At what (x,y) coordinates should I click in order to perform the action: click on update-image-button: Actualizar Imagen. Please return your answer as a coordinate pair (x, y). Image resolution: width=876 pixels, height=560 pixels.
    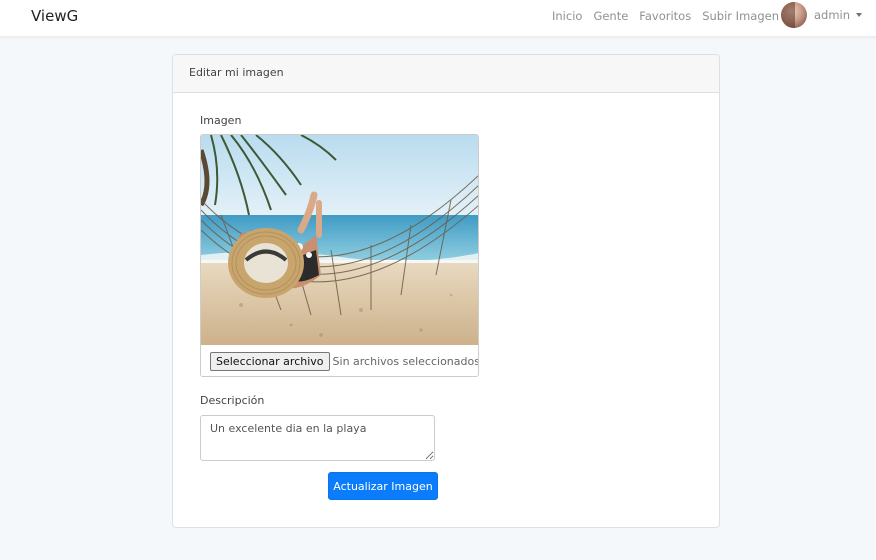
    Looking at the image, I should click on (383, 486).